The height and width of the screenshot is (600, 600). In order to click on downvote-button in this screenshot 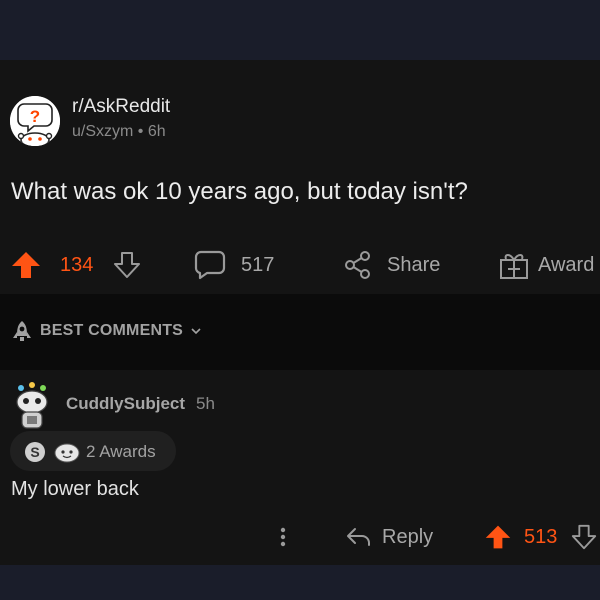, I will do `click(127, 265)`.